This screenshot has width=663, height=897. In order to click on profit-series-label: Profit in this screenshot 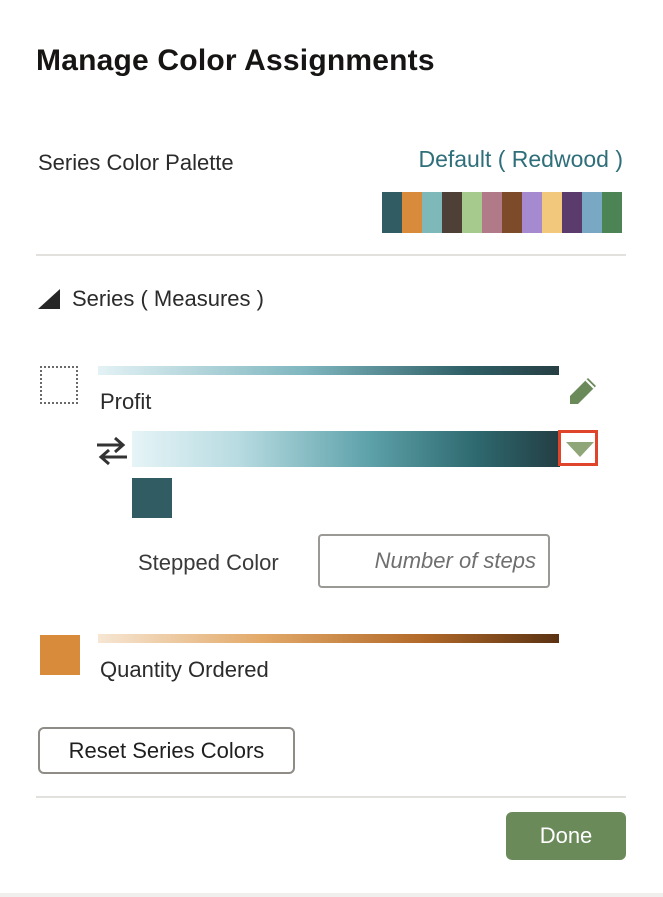, I will do `click(126, 401)`.